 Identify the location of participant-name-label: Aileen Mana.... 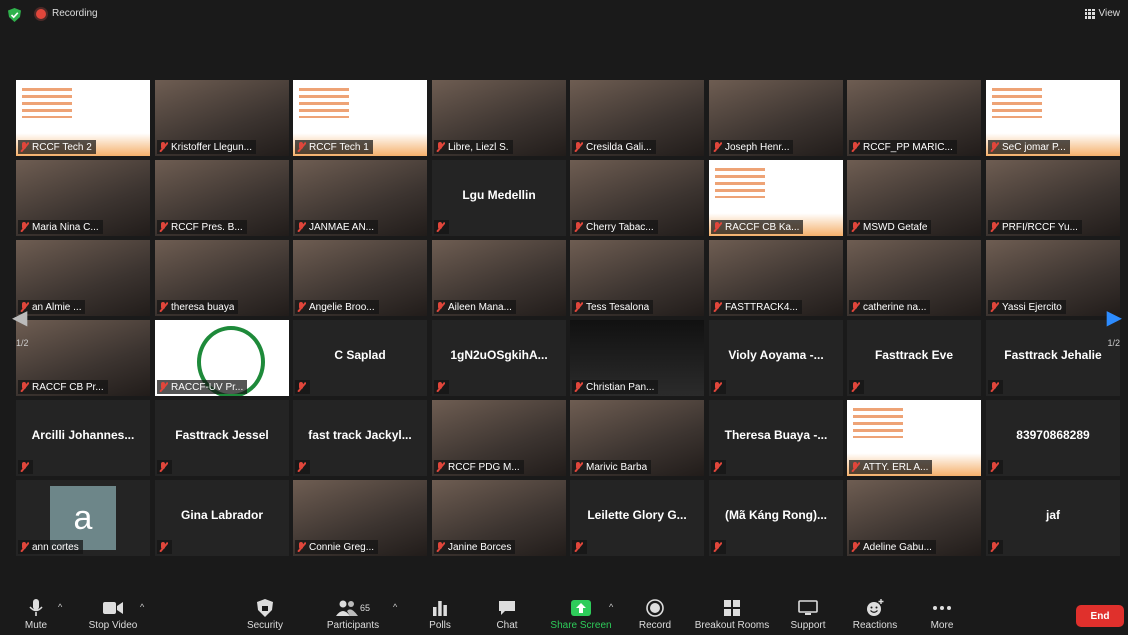
(475, 307).